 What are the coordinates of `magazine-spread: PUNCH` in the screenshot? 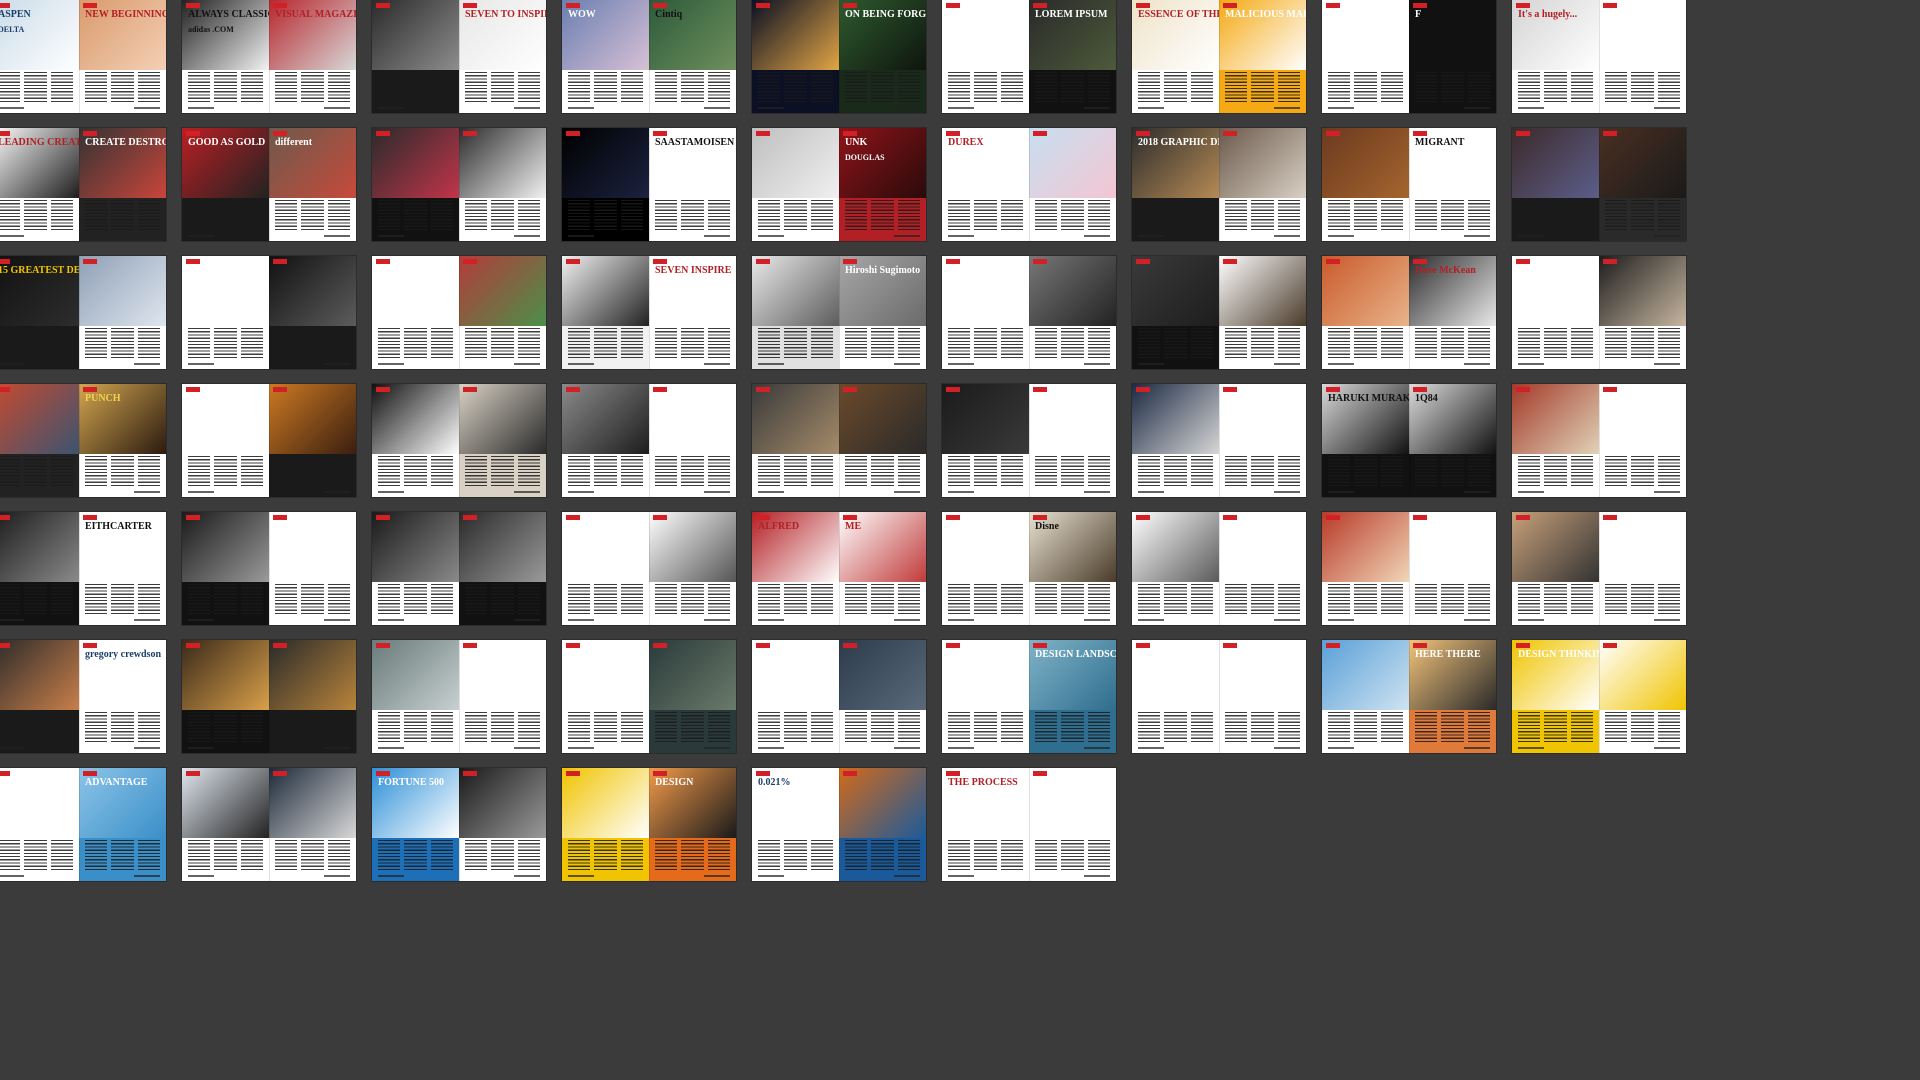 It's located at (83, 440).